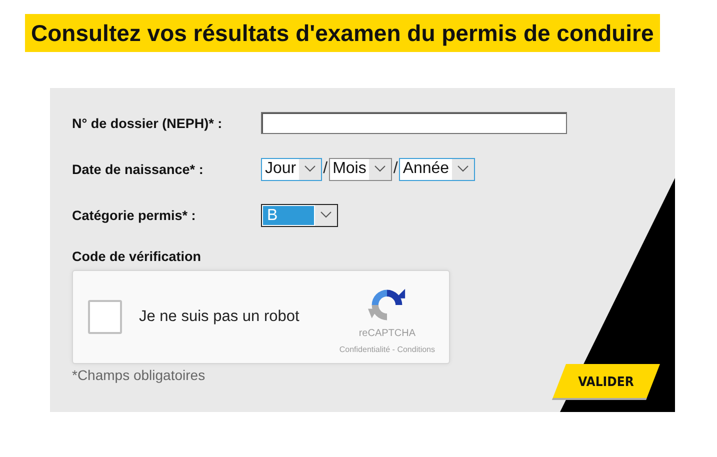 The image size is (717, 457). Describe the element at coordinates (291, 169) in the screenshot. I see `day-dropdown: Jour` at that location.